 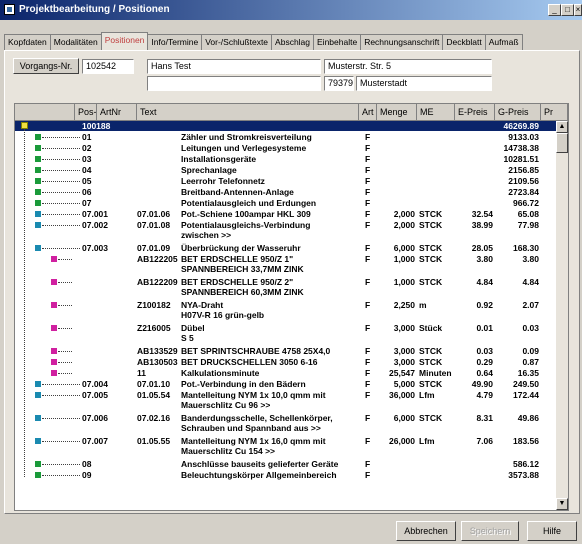 I want to click on column-header-pr: Pr, so click(x=554, y=112).